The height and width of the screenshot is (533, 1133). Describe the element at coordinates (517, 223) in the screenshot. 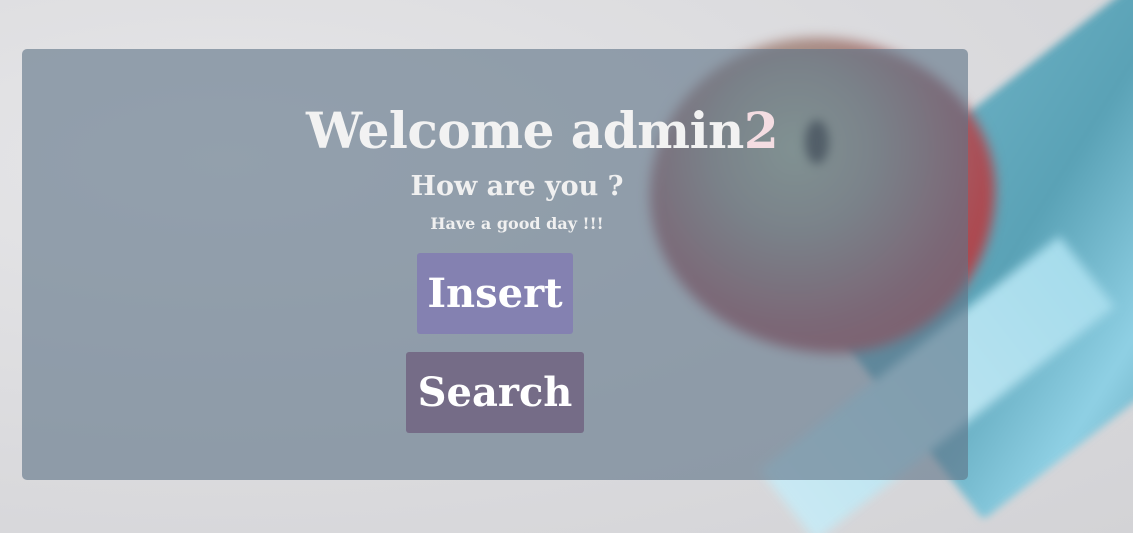

I see `welcome-tagline: Have a good day !!!` at that location.